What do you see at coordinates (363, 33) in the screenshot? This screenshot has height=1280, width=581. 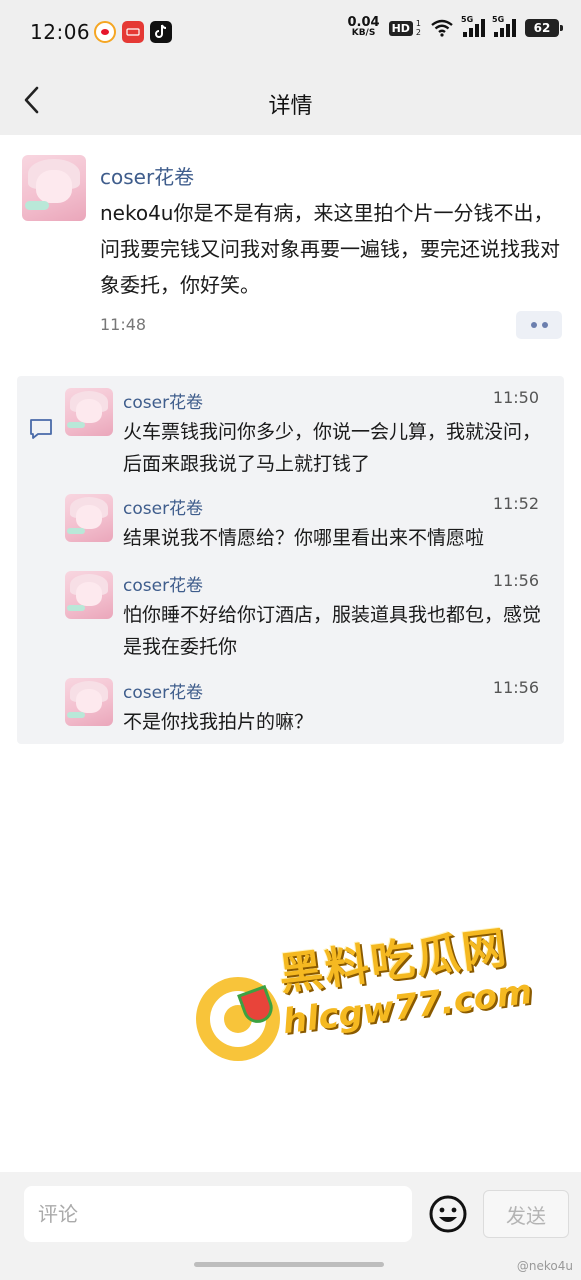 I see `network-speed-unit: KB/S` at bounding box center [363, 33].